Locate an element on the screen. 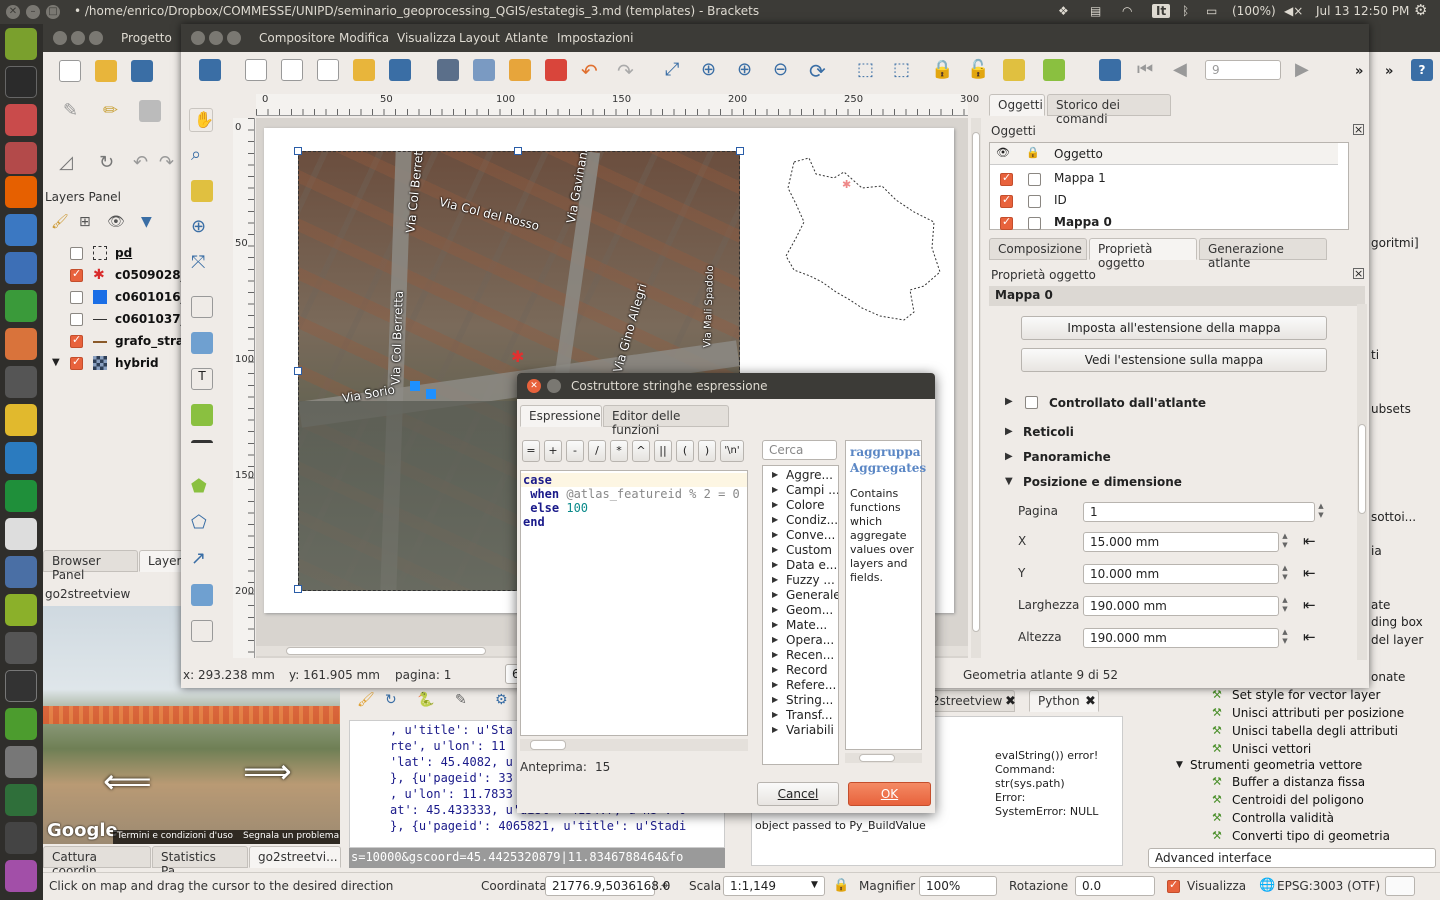 The width and height of the screenshot is (1440, 900). tool-item: Set style for vector layer is located at coordinates (1306, 695).